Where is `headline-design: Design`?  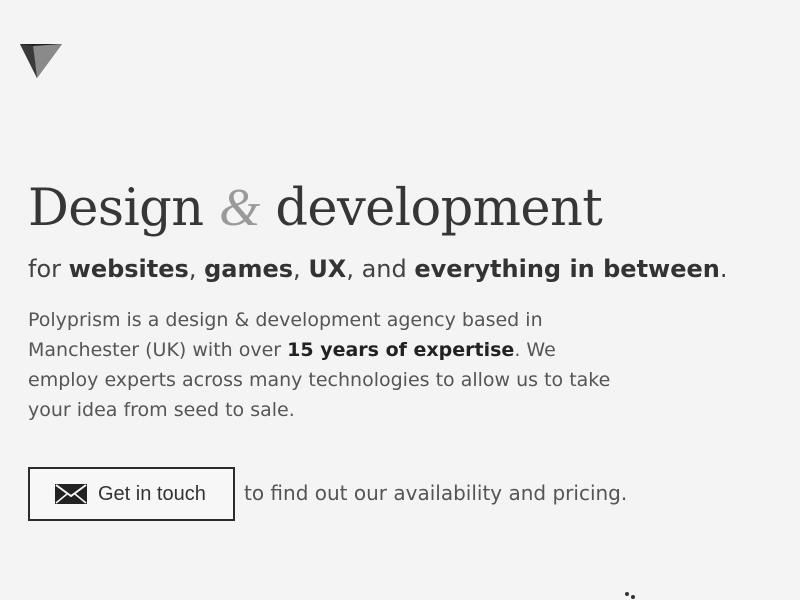
headline-design: Design is located at coordinates (116, 208).